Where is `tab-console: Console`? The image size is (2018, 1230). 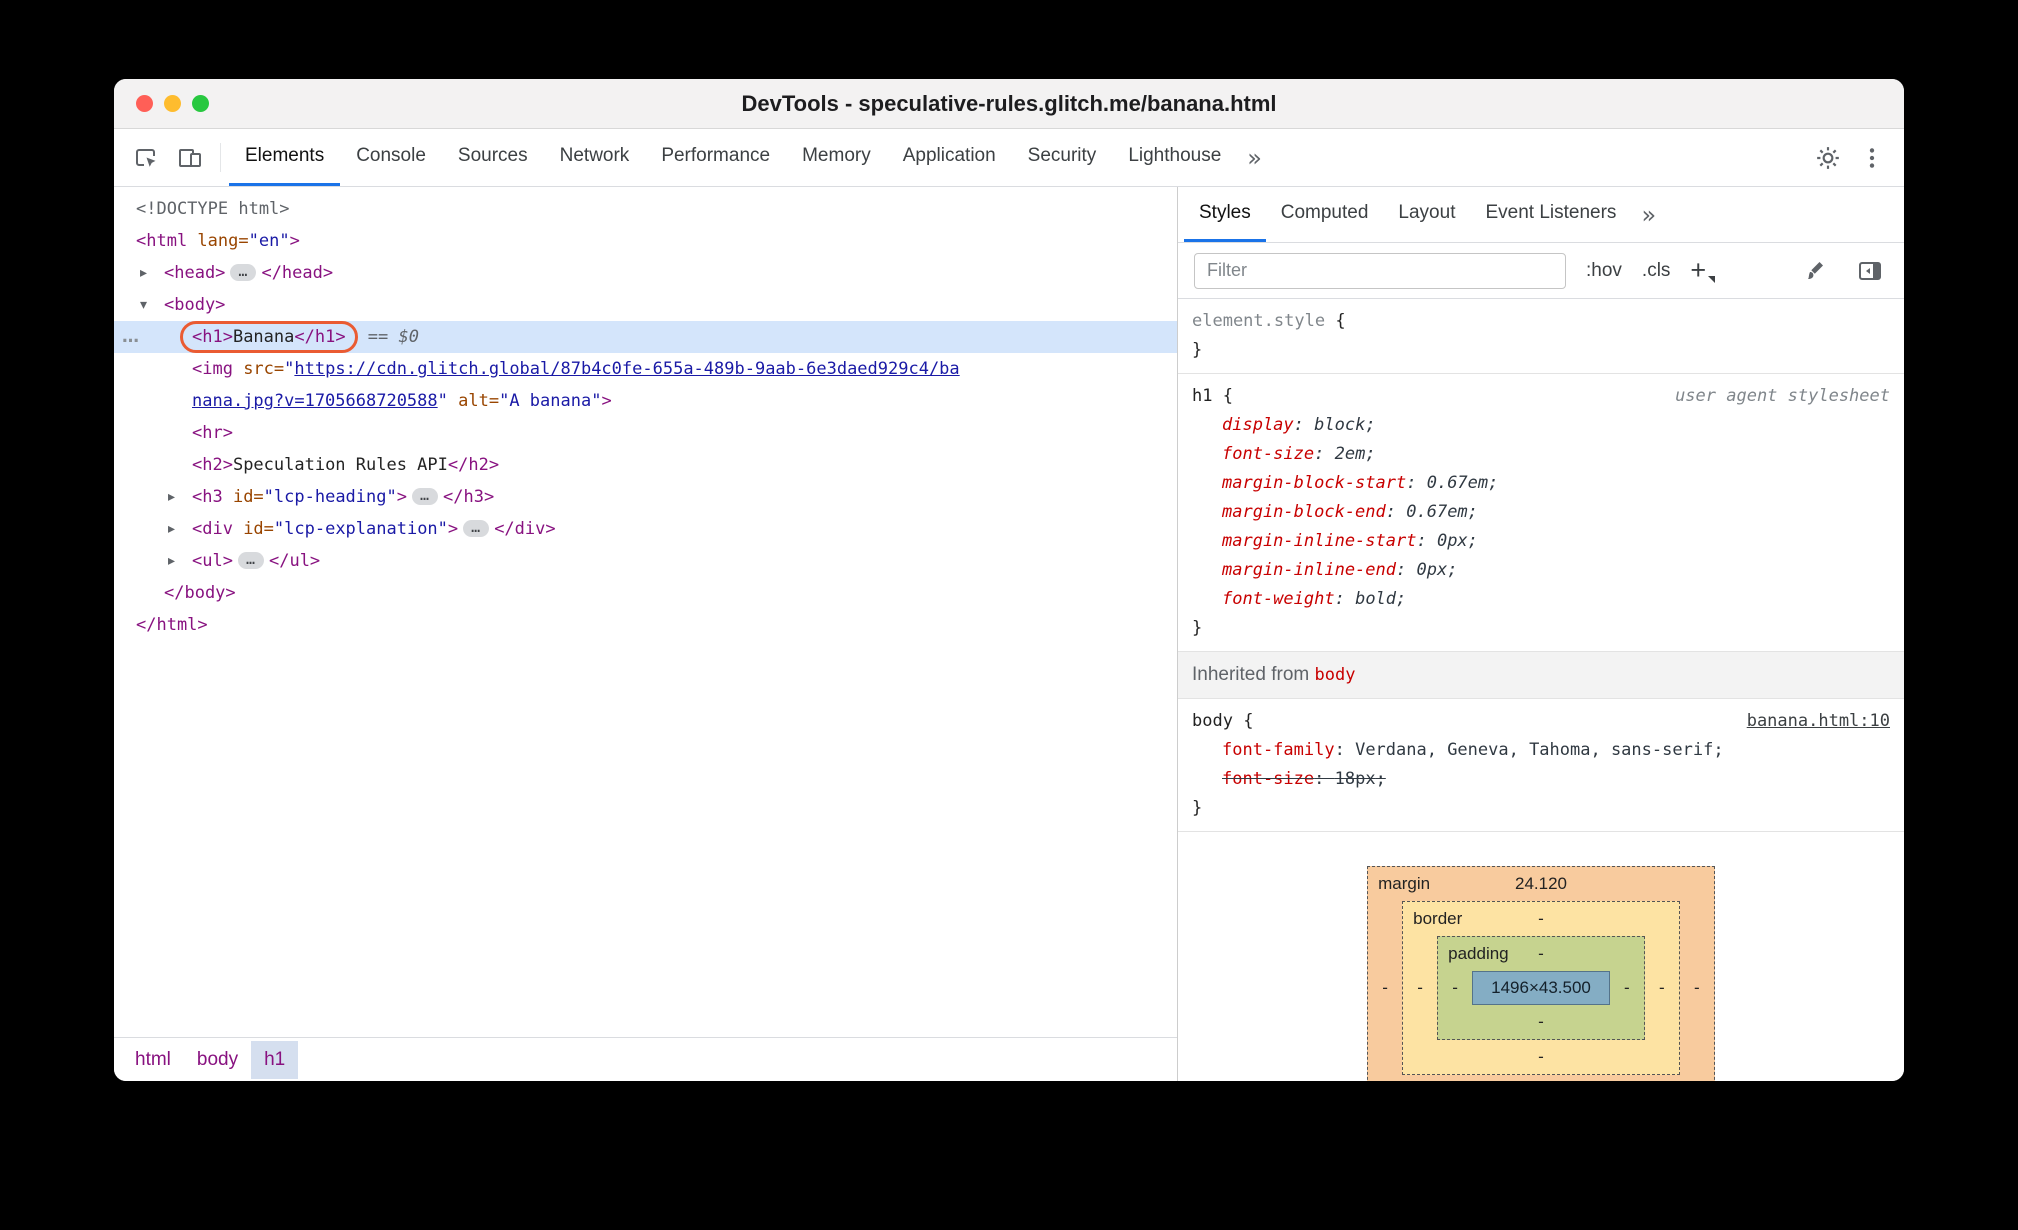
tab-console: Console is located at coordinates (391, 157).